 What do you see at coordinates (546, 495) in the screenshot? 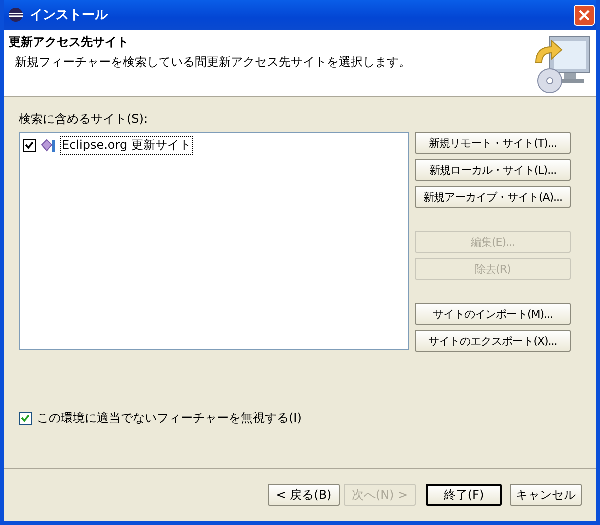
I see `wizard-button: キャンセル` at bounding box center [546, 495].